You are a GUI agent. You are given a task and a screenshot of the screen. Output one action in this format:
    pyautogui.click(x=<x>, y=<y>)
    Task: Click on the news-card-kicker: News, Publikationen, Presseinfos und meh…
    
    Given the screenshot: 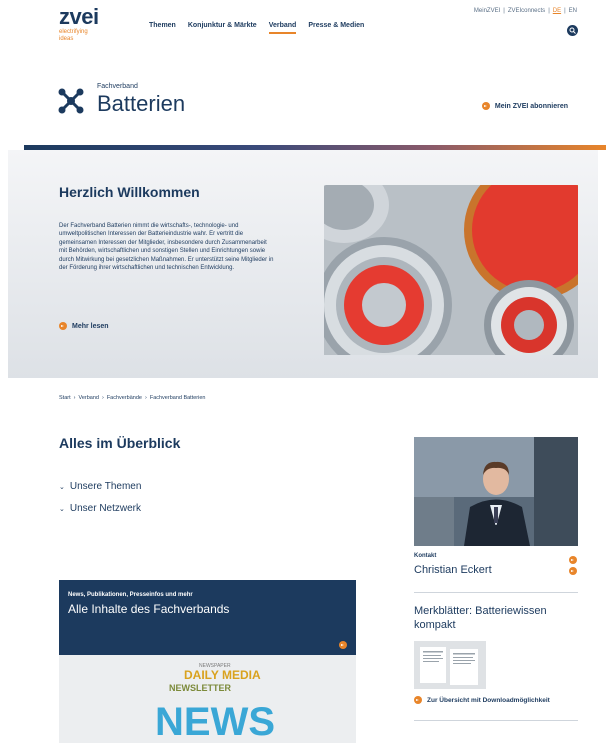 What is the action you would take?
    pyautogui.click(x=130, y=595)
    